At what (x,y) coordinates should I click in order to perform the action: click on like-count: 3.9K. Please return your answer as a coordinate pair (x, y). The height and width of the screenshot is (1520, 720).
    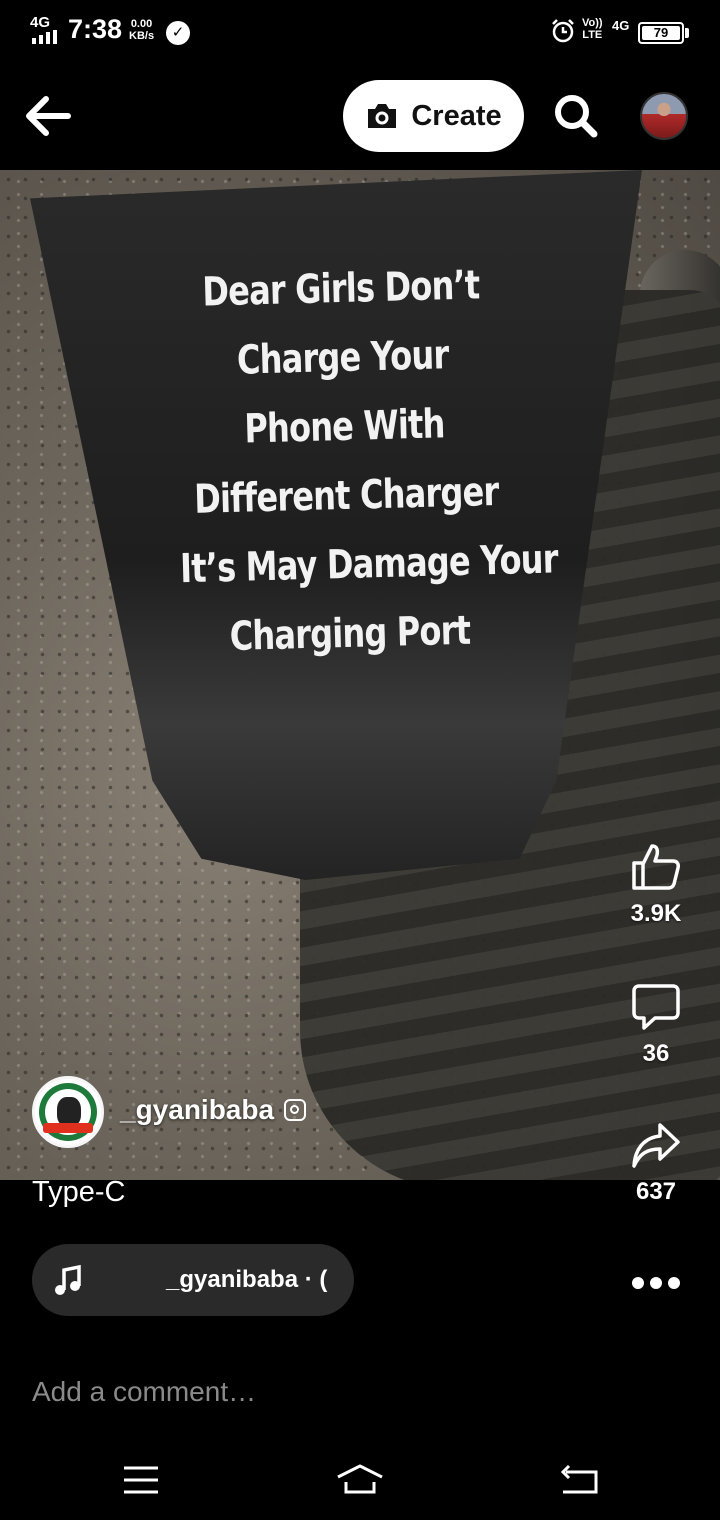
    Looking at the image, I should click on (656, 913).